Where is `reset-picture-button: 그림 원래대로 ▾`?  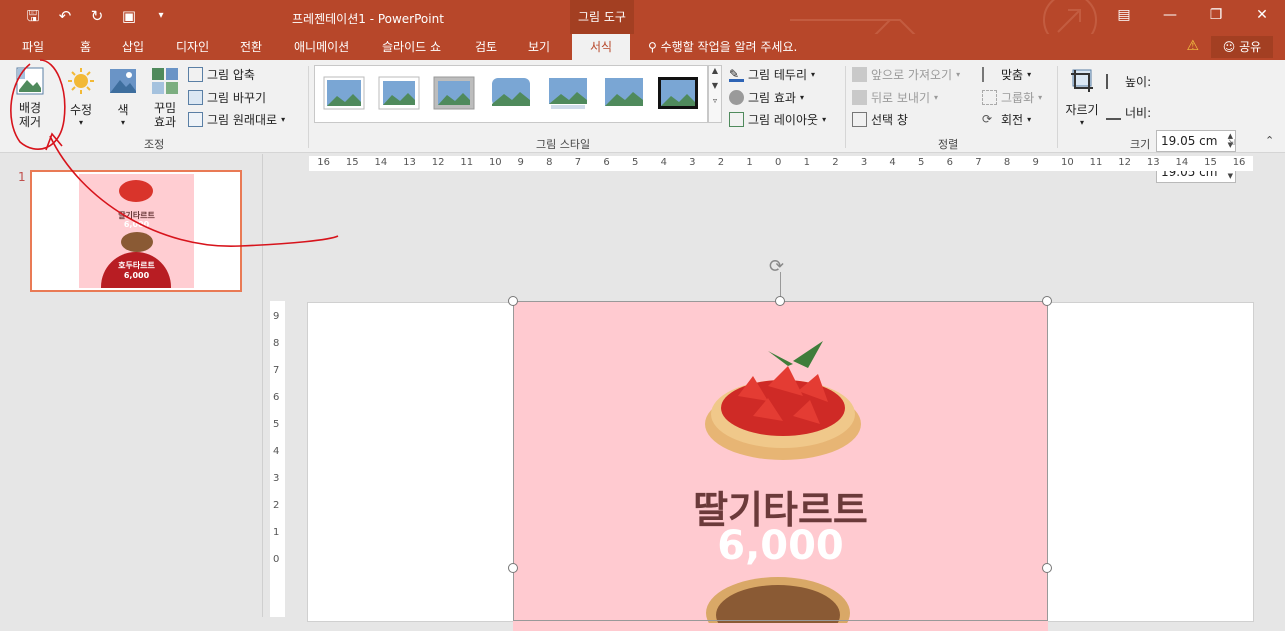
reset-picture-button: 그림 원래대로 ▾ is located at coordinates (236, 119).